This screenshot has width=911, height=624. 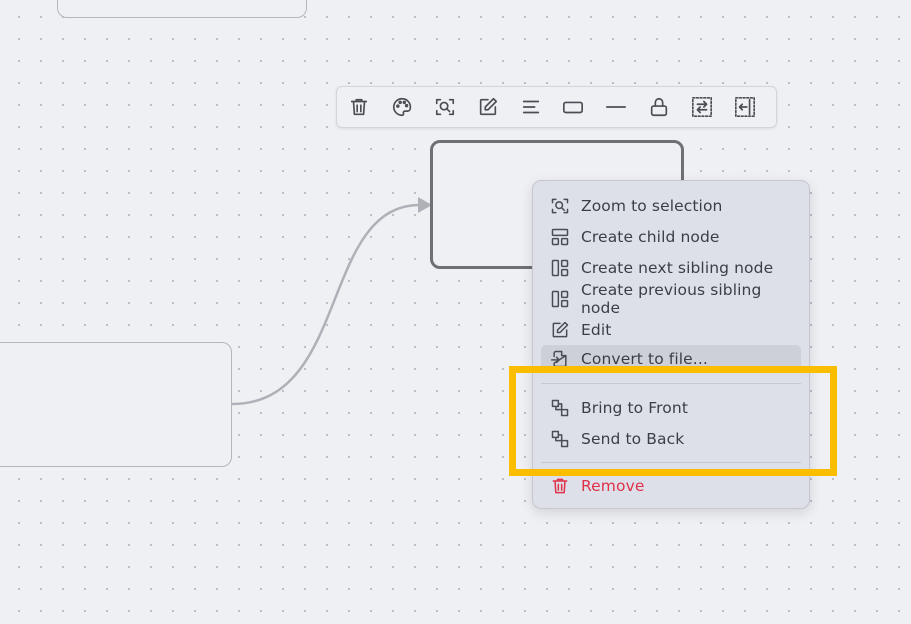 I want to click on lock-button, so click(x=659, y=107).